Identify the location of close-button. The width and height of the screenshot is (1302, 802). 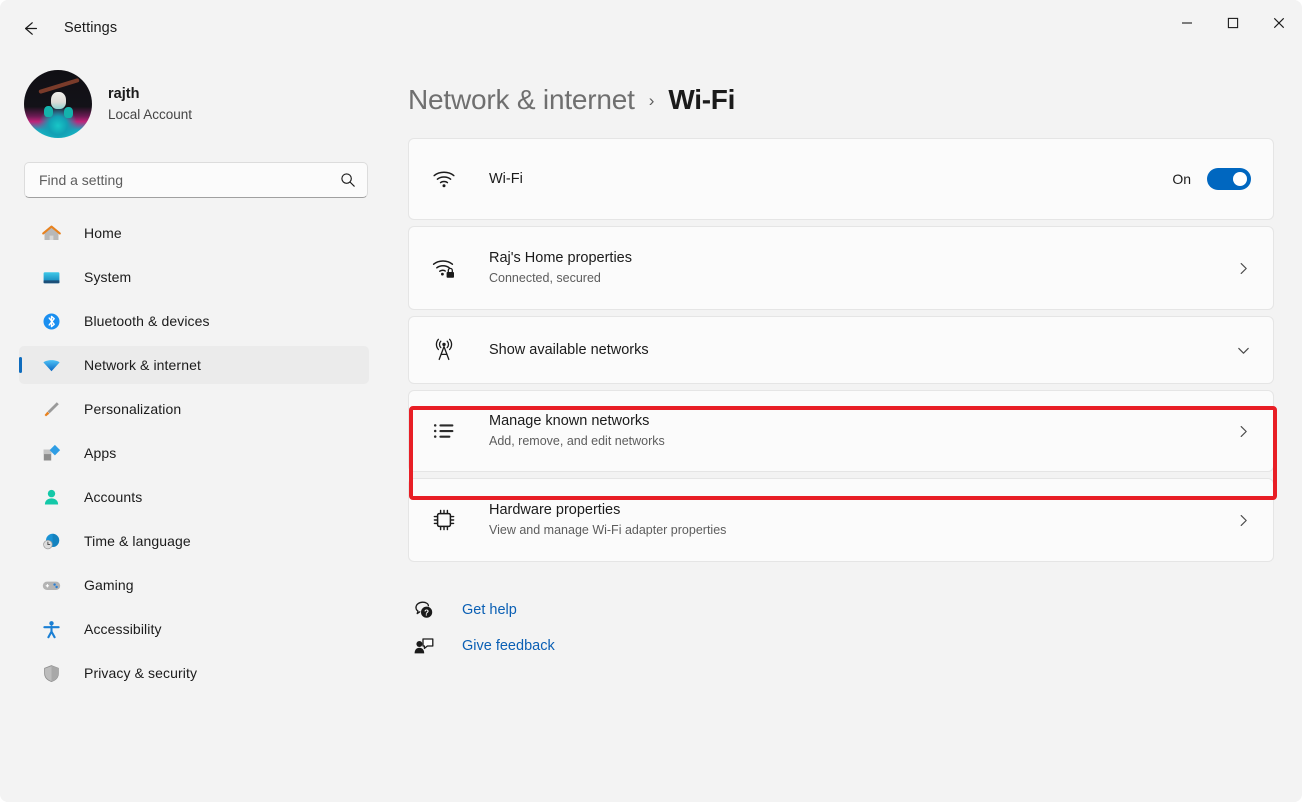
(1279, 23).